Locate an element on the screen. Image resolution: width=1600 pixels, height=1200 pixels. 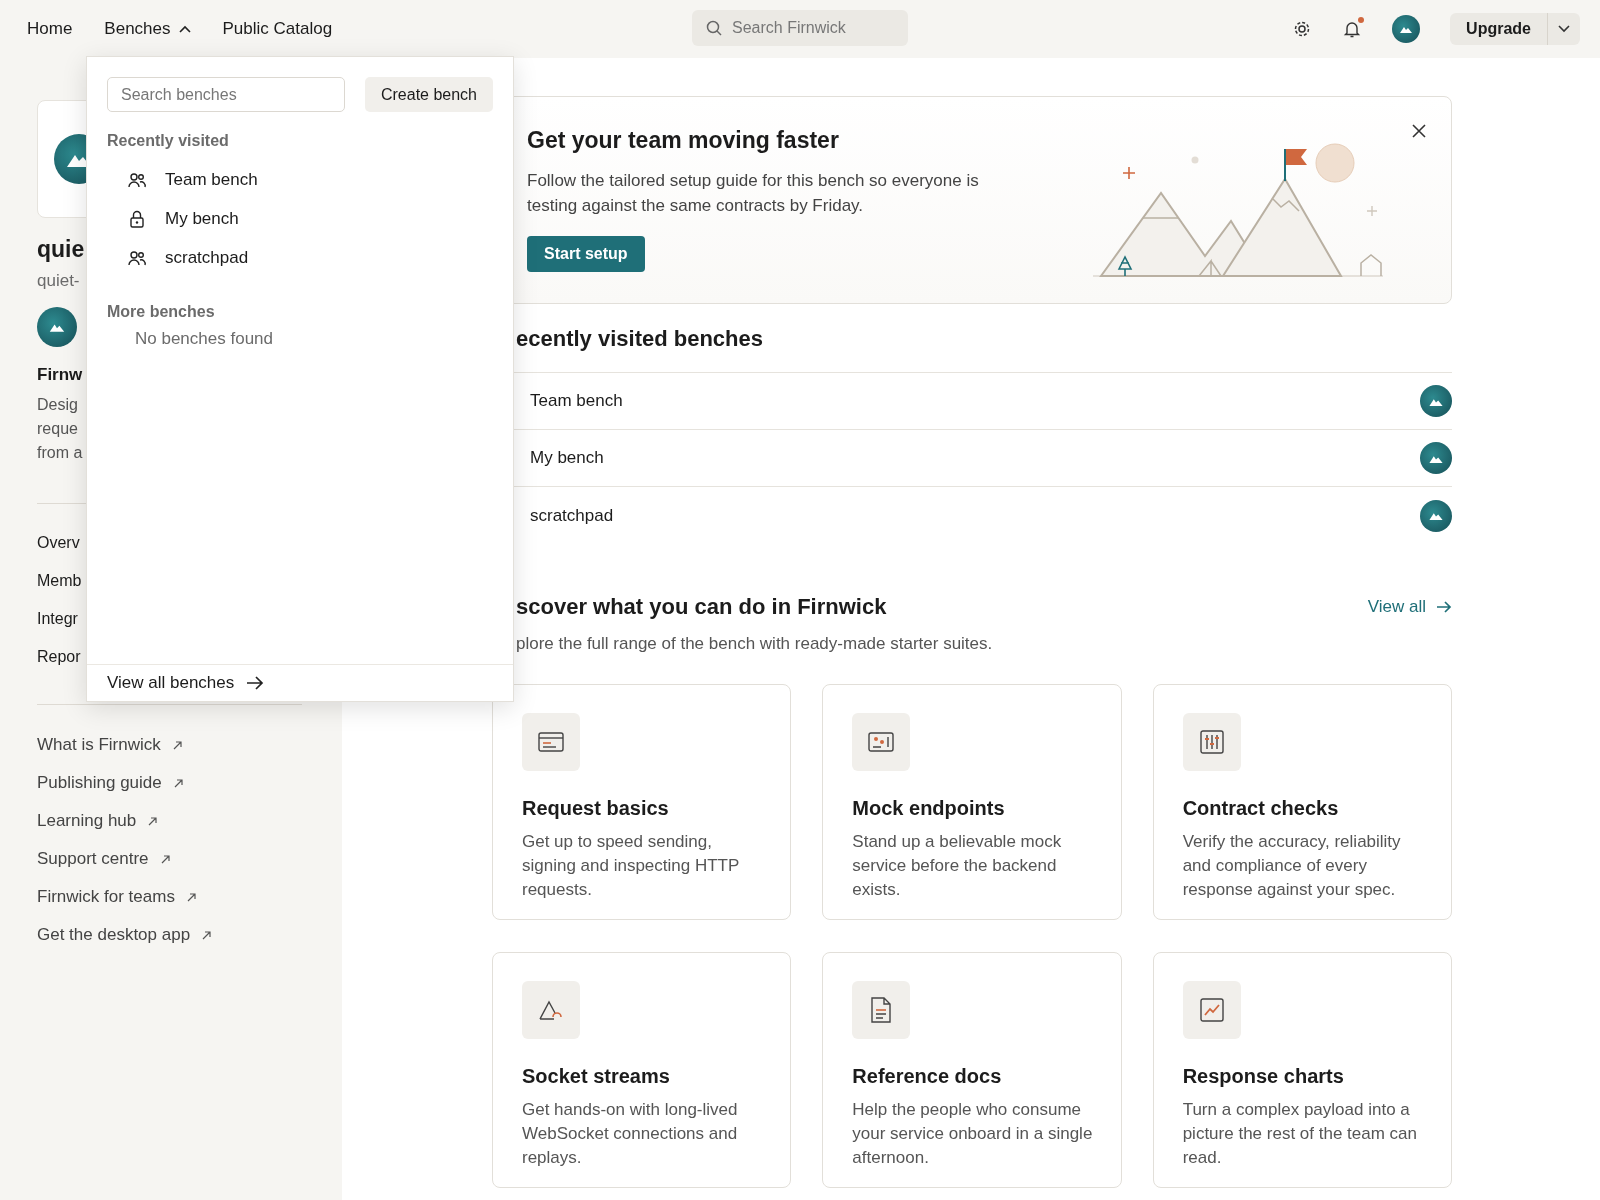
bench-menu-item: Team bench is located at coordinates (300, 179).